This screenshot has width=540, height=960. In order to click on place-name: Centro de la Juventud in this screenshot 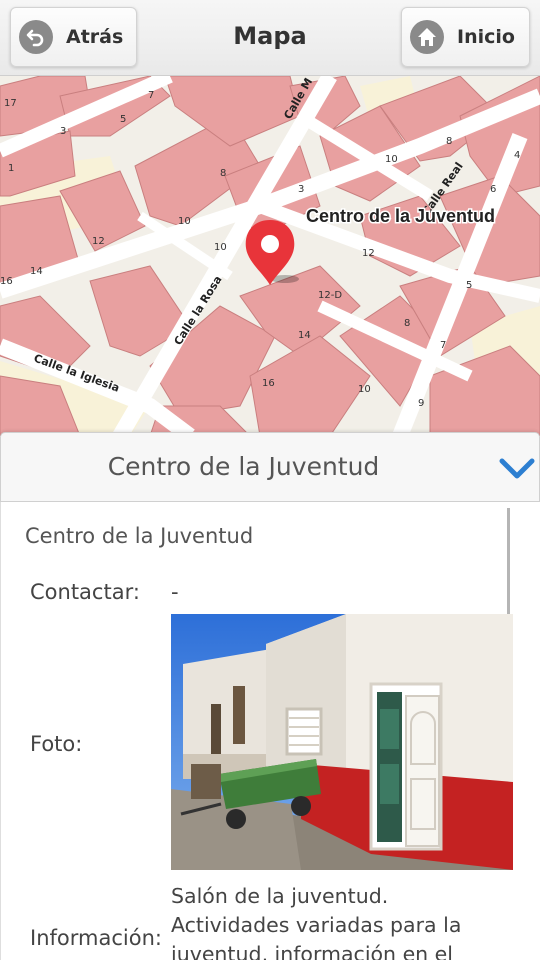, I will do `click(139, 536)`.